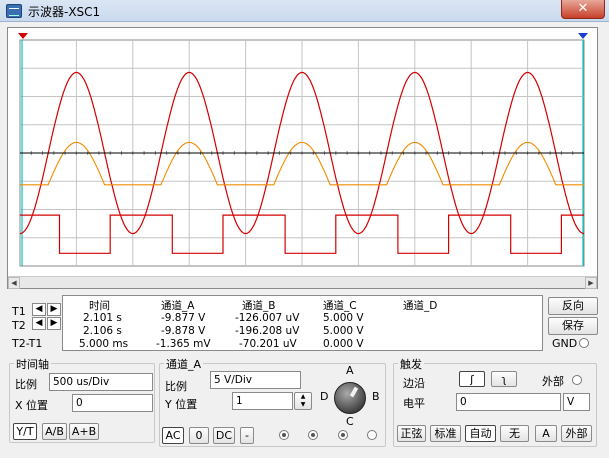 Image resolution: width=609 pixels, height=458 pixels. I want to click on scroll-right-button: ▶, so click(591, 283).